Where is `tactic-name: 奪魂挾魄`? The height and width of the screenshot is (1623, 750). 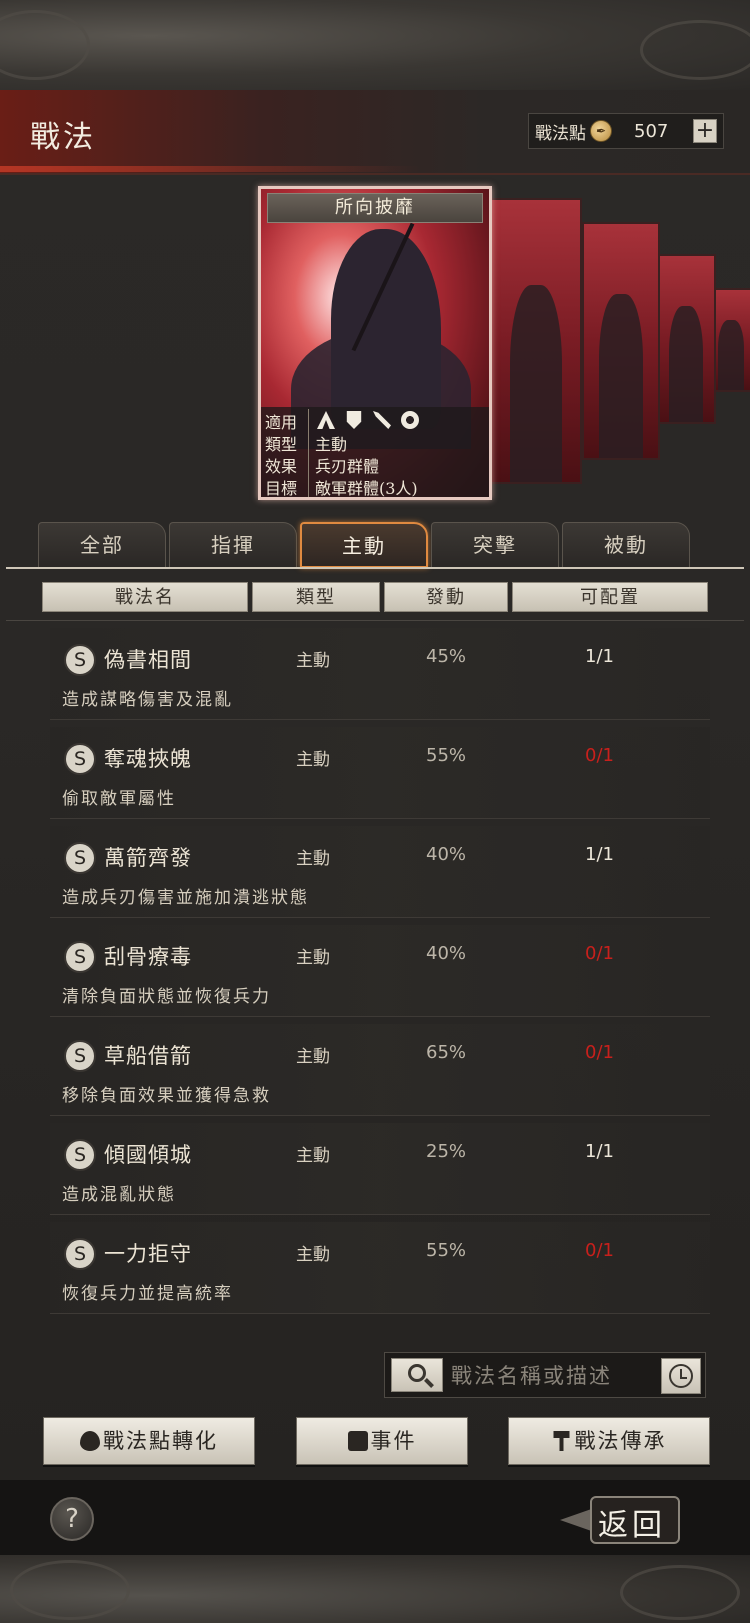 tactic-name: 奪魂挾魄 is located at coordinates (148, 759).